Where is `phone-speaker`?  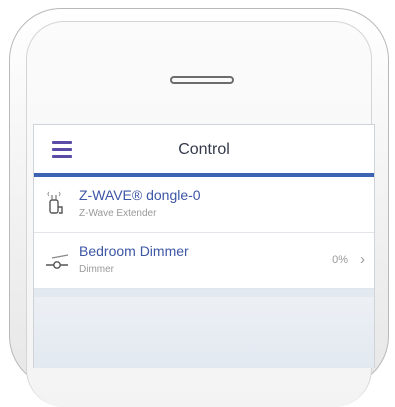 phone-speaker is located at coordinates (202, 80).